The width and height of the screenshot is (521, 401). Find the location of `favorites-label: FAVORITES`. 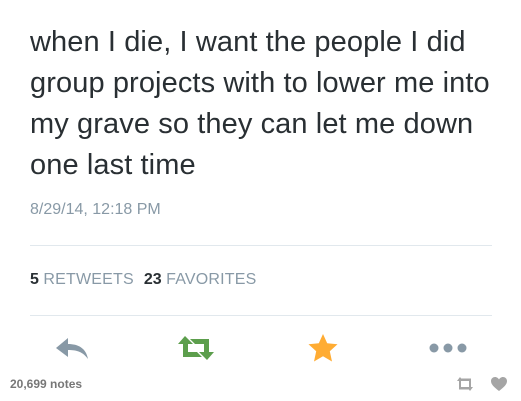

favorites-label: FAVORITES is located at coordinates (211, 279).